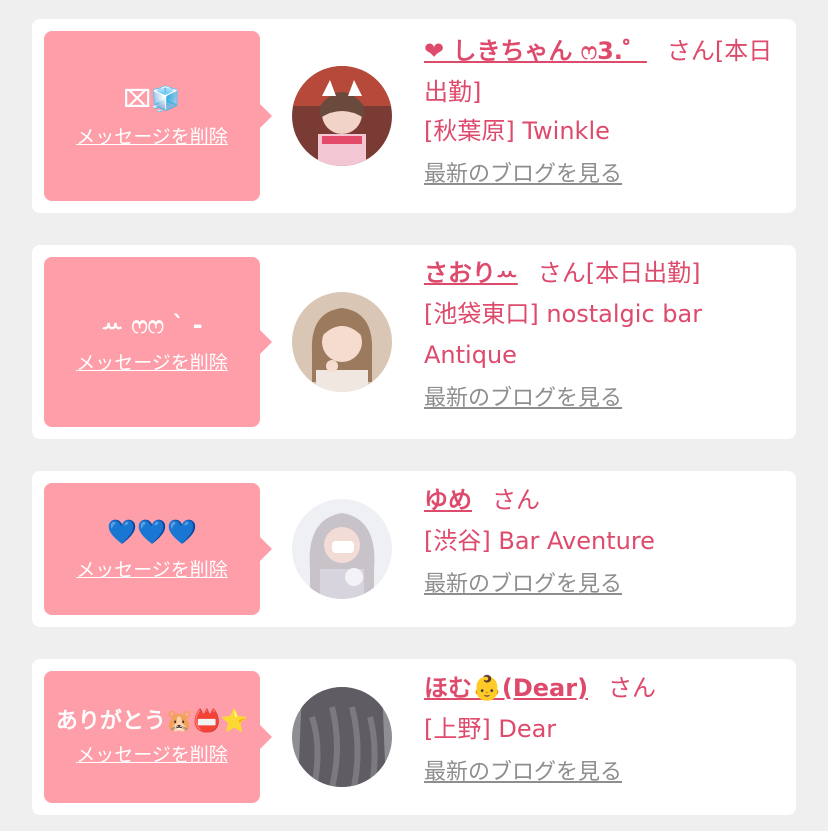 The image size is (828, 831). Describe the element at coordinates (539, 541) in the screenshot. I see `shop-location: [渋谷] Bar Aventure` at that location.